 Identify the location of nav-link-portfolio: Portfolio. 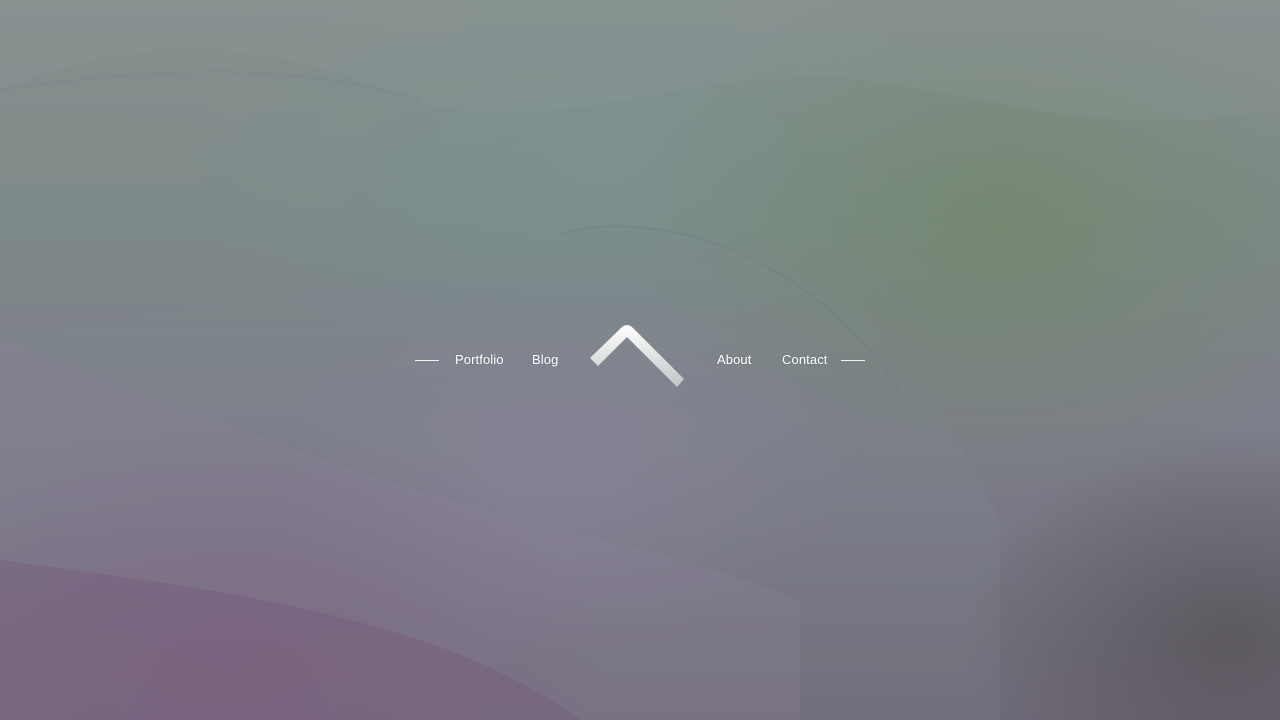
(479, 360).